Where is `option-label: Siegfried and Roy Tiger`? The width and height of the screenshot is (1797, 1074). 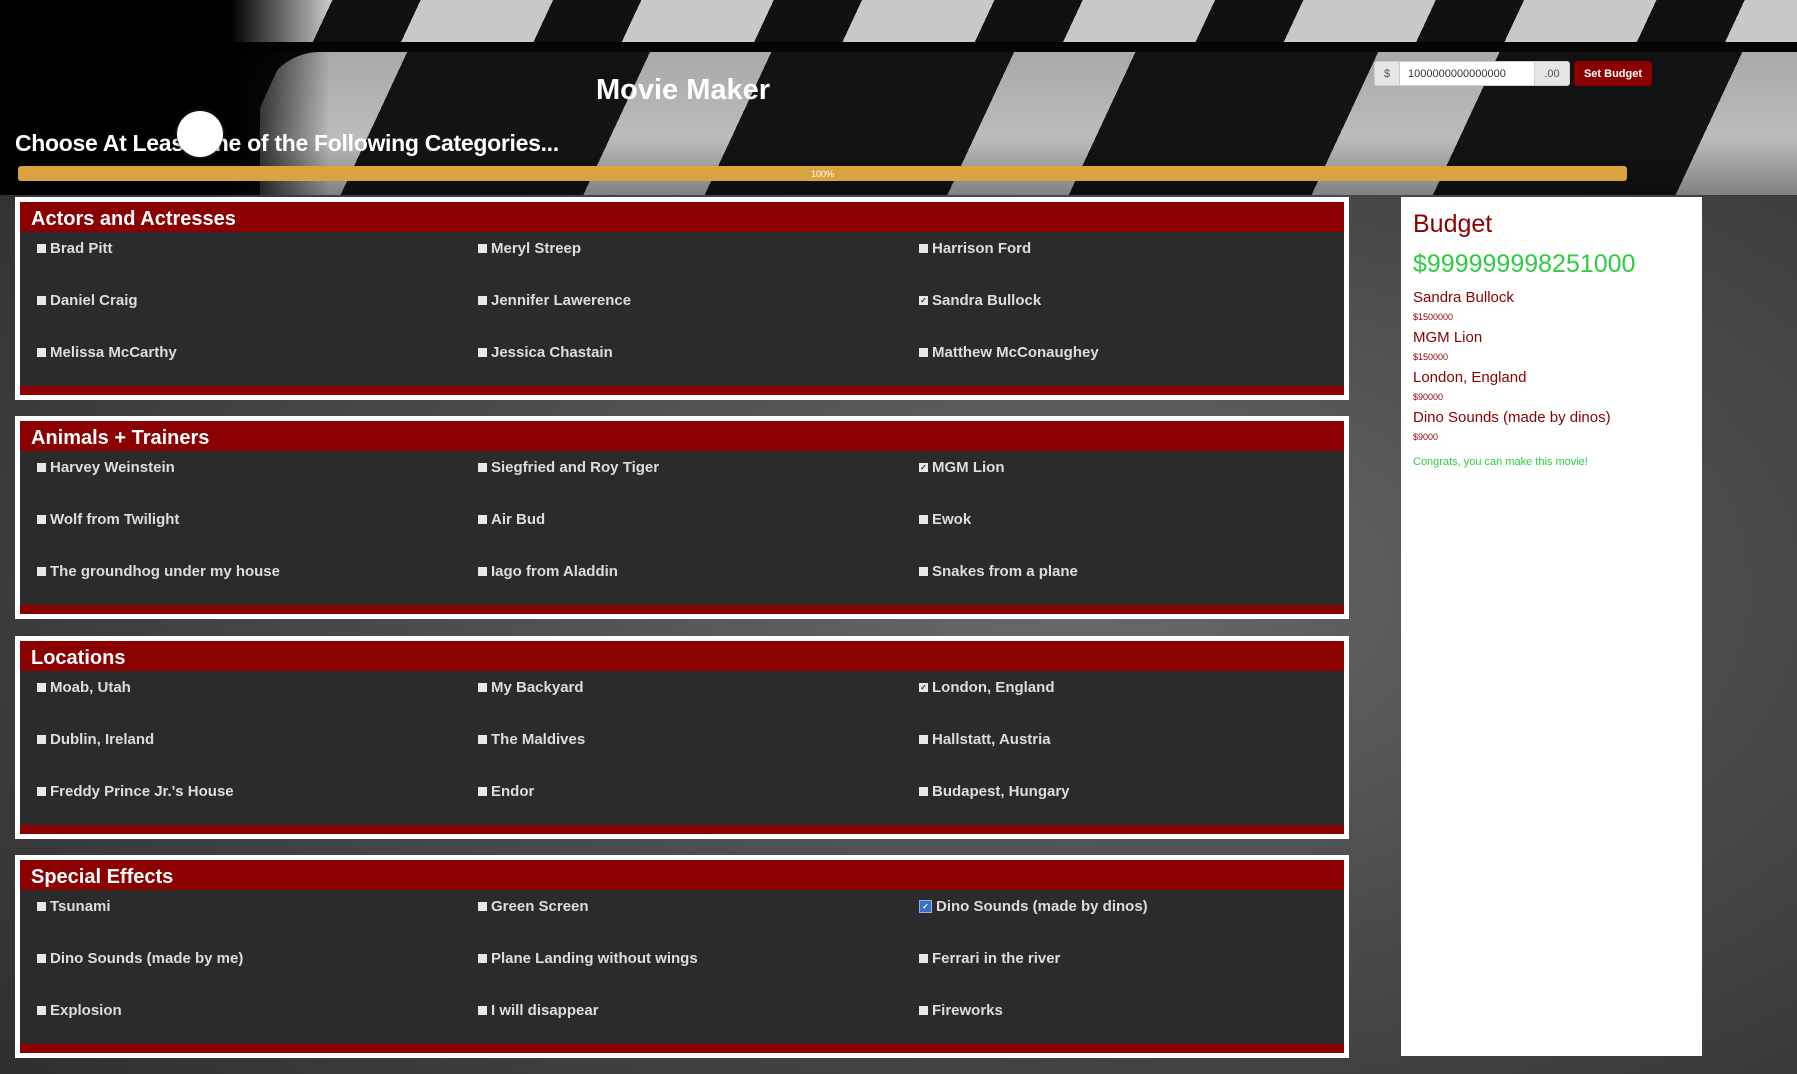 option-label: Siegfried and Roy Tiger is located at coordinates (575, 467).